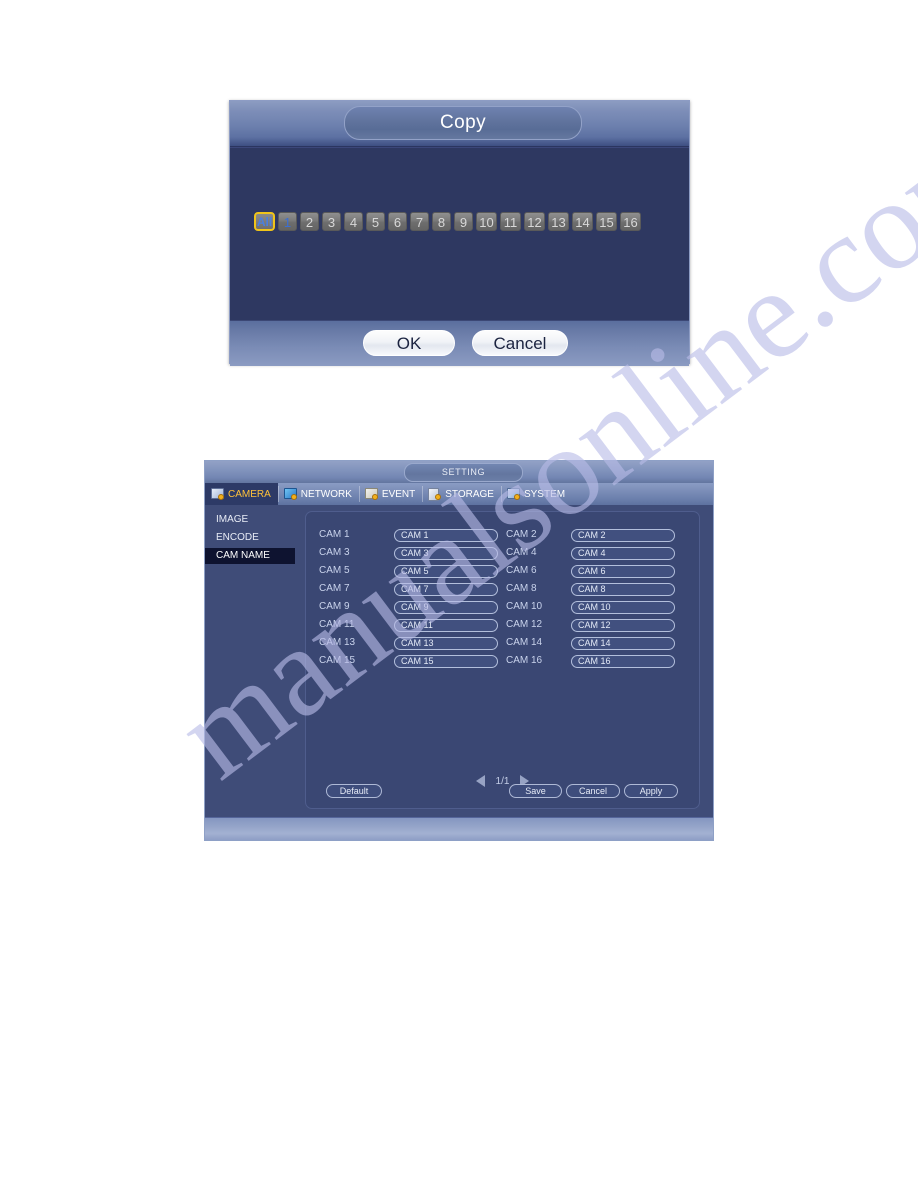  I want to click on tab-storage: STORAGE, so click(461, 494).